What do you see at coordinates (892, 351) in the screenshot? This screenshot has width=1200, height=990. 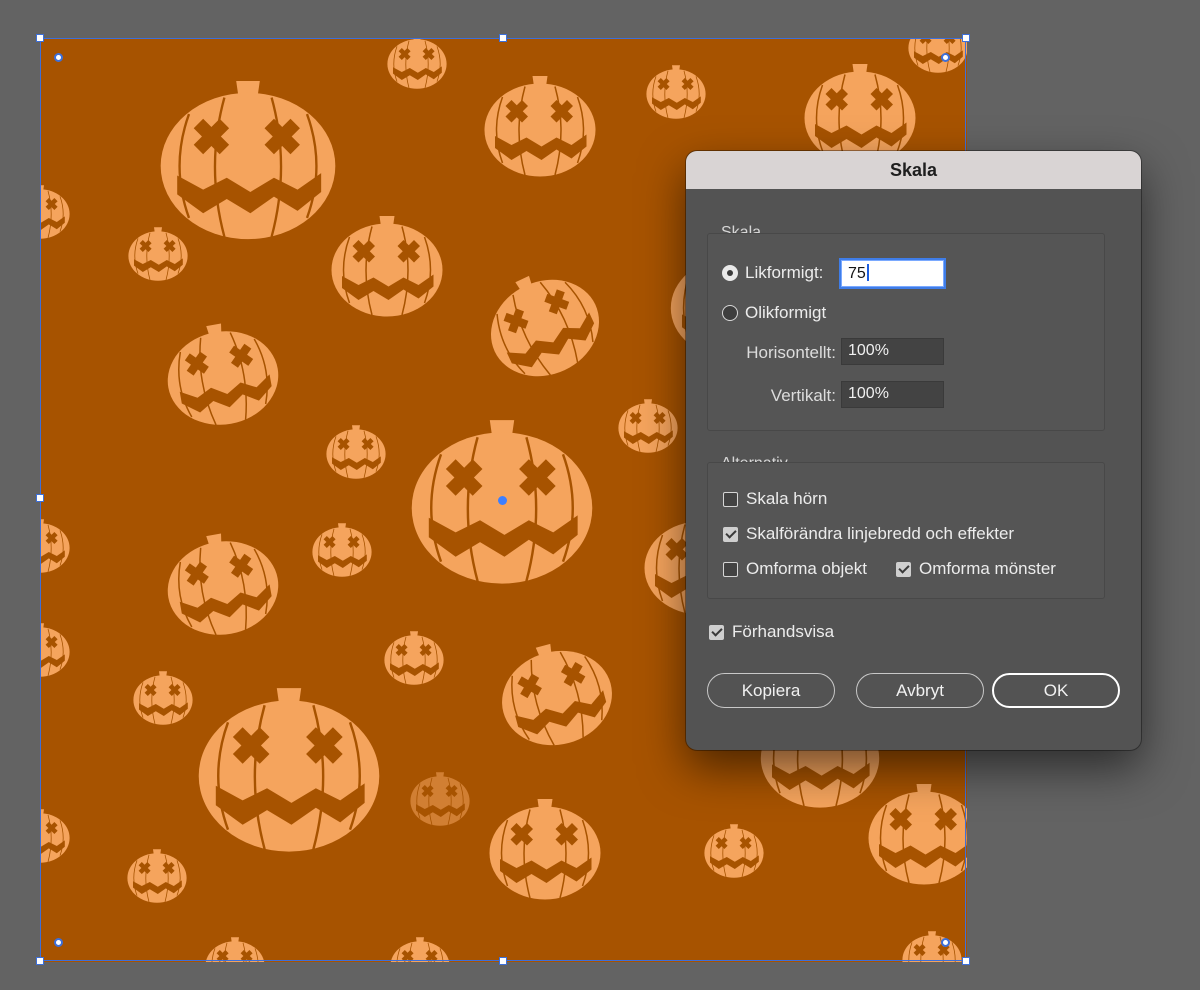 I see `horizontal-scale-input: 100%` at bounding box center [892, 351].